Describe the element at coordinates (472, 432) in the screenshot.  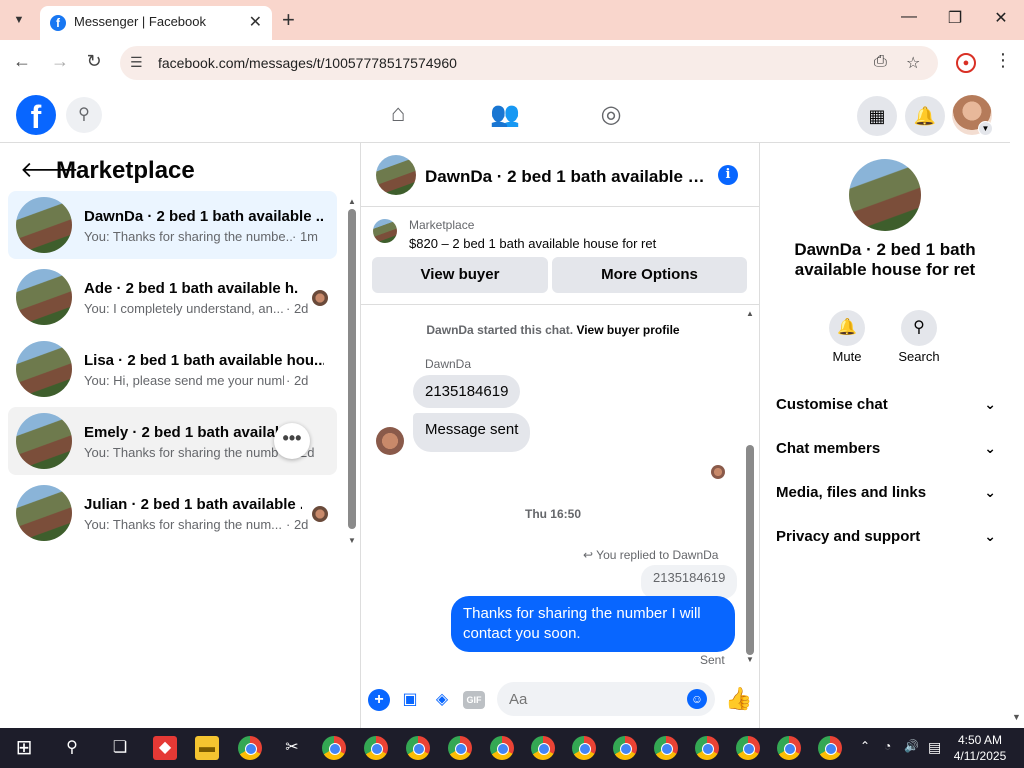
I see `incoming-message: Message sent` at that location.